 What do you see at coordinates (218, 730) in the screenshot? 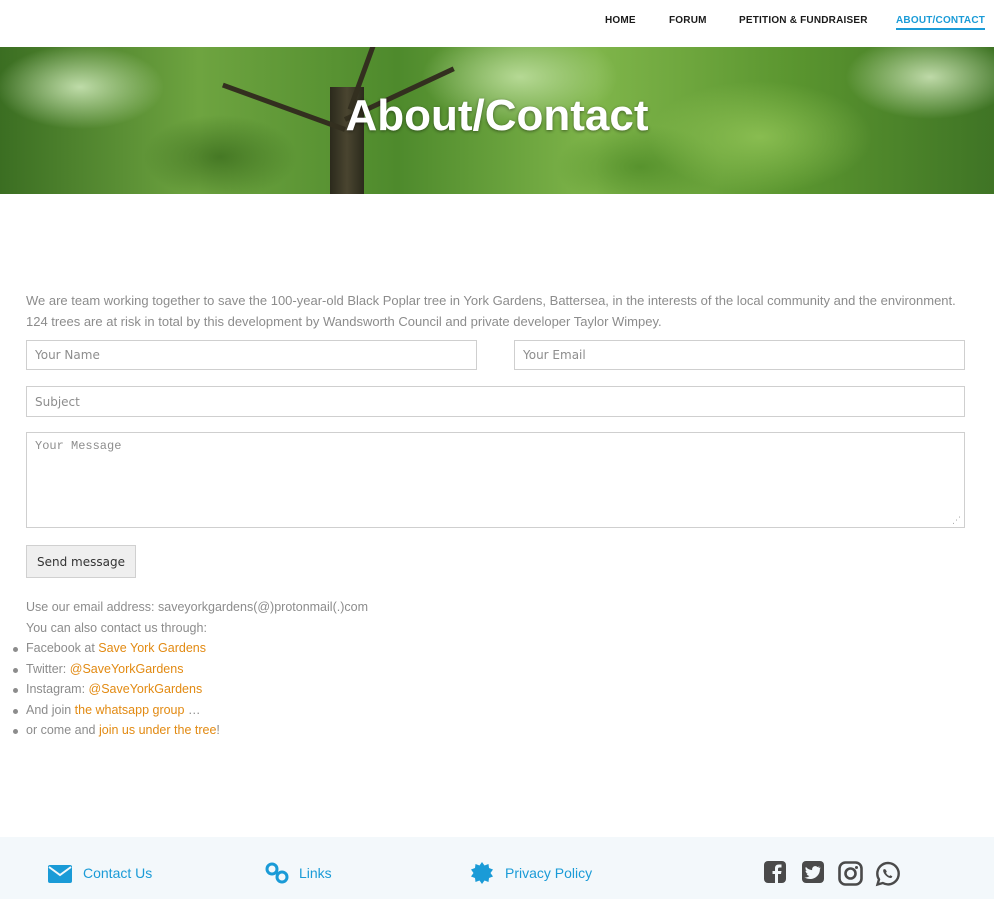
I see `list-item-suffix: !` at bounding box center [218, 730].